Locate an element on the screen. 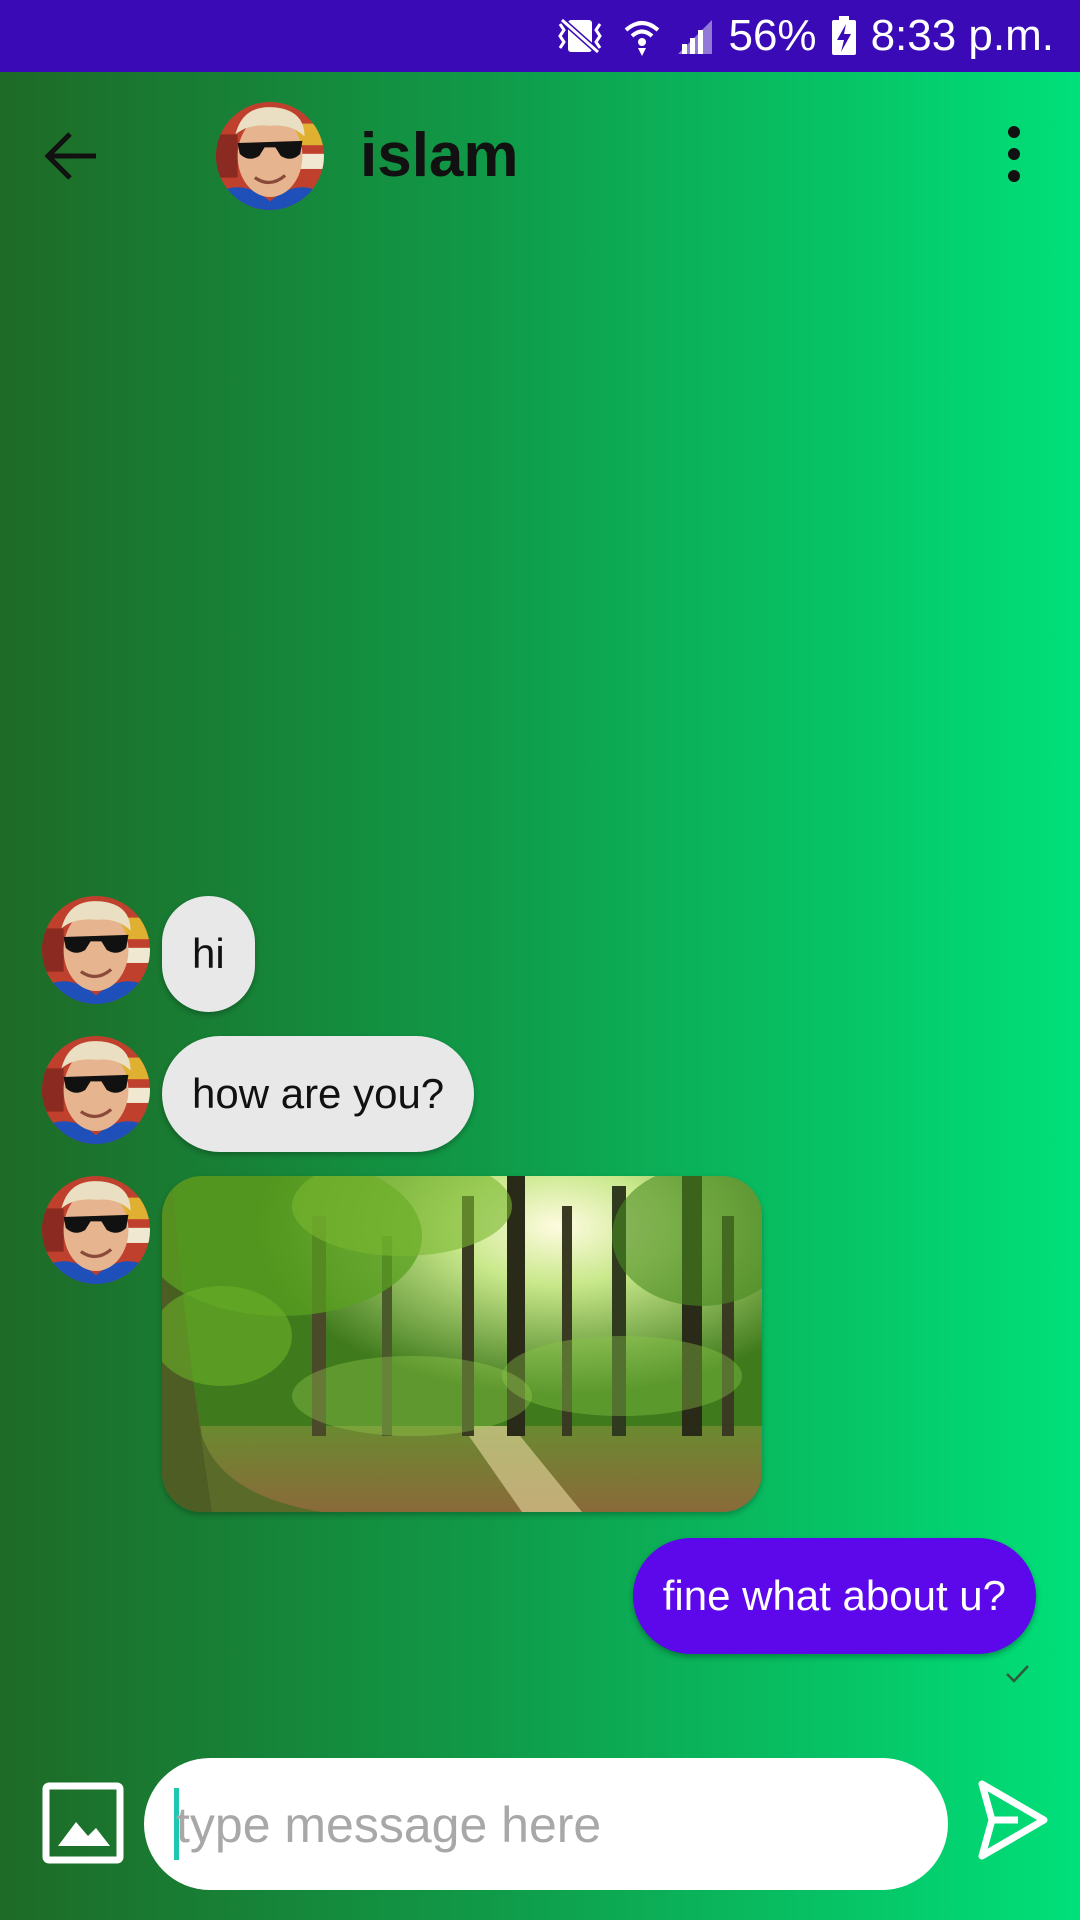 The image size is (1080, 1920). signal-icon is located at coordinates (695, 36).